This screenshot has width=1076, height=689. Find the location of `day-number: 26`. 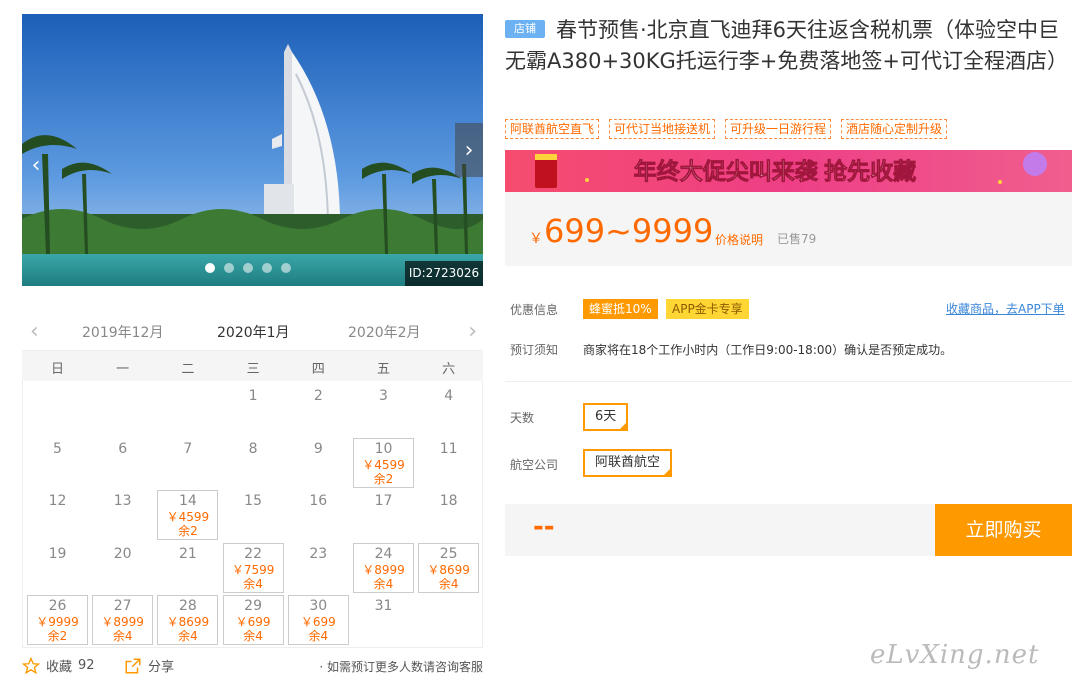

day-number: 26 is located at coordinates (57, 606).